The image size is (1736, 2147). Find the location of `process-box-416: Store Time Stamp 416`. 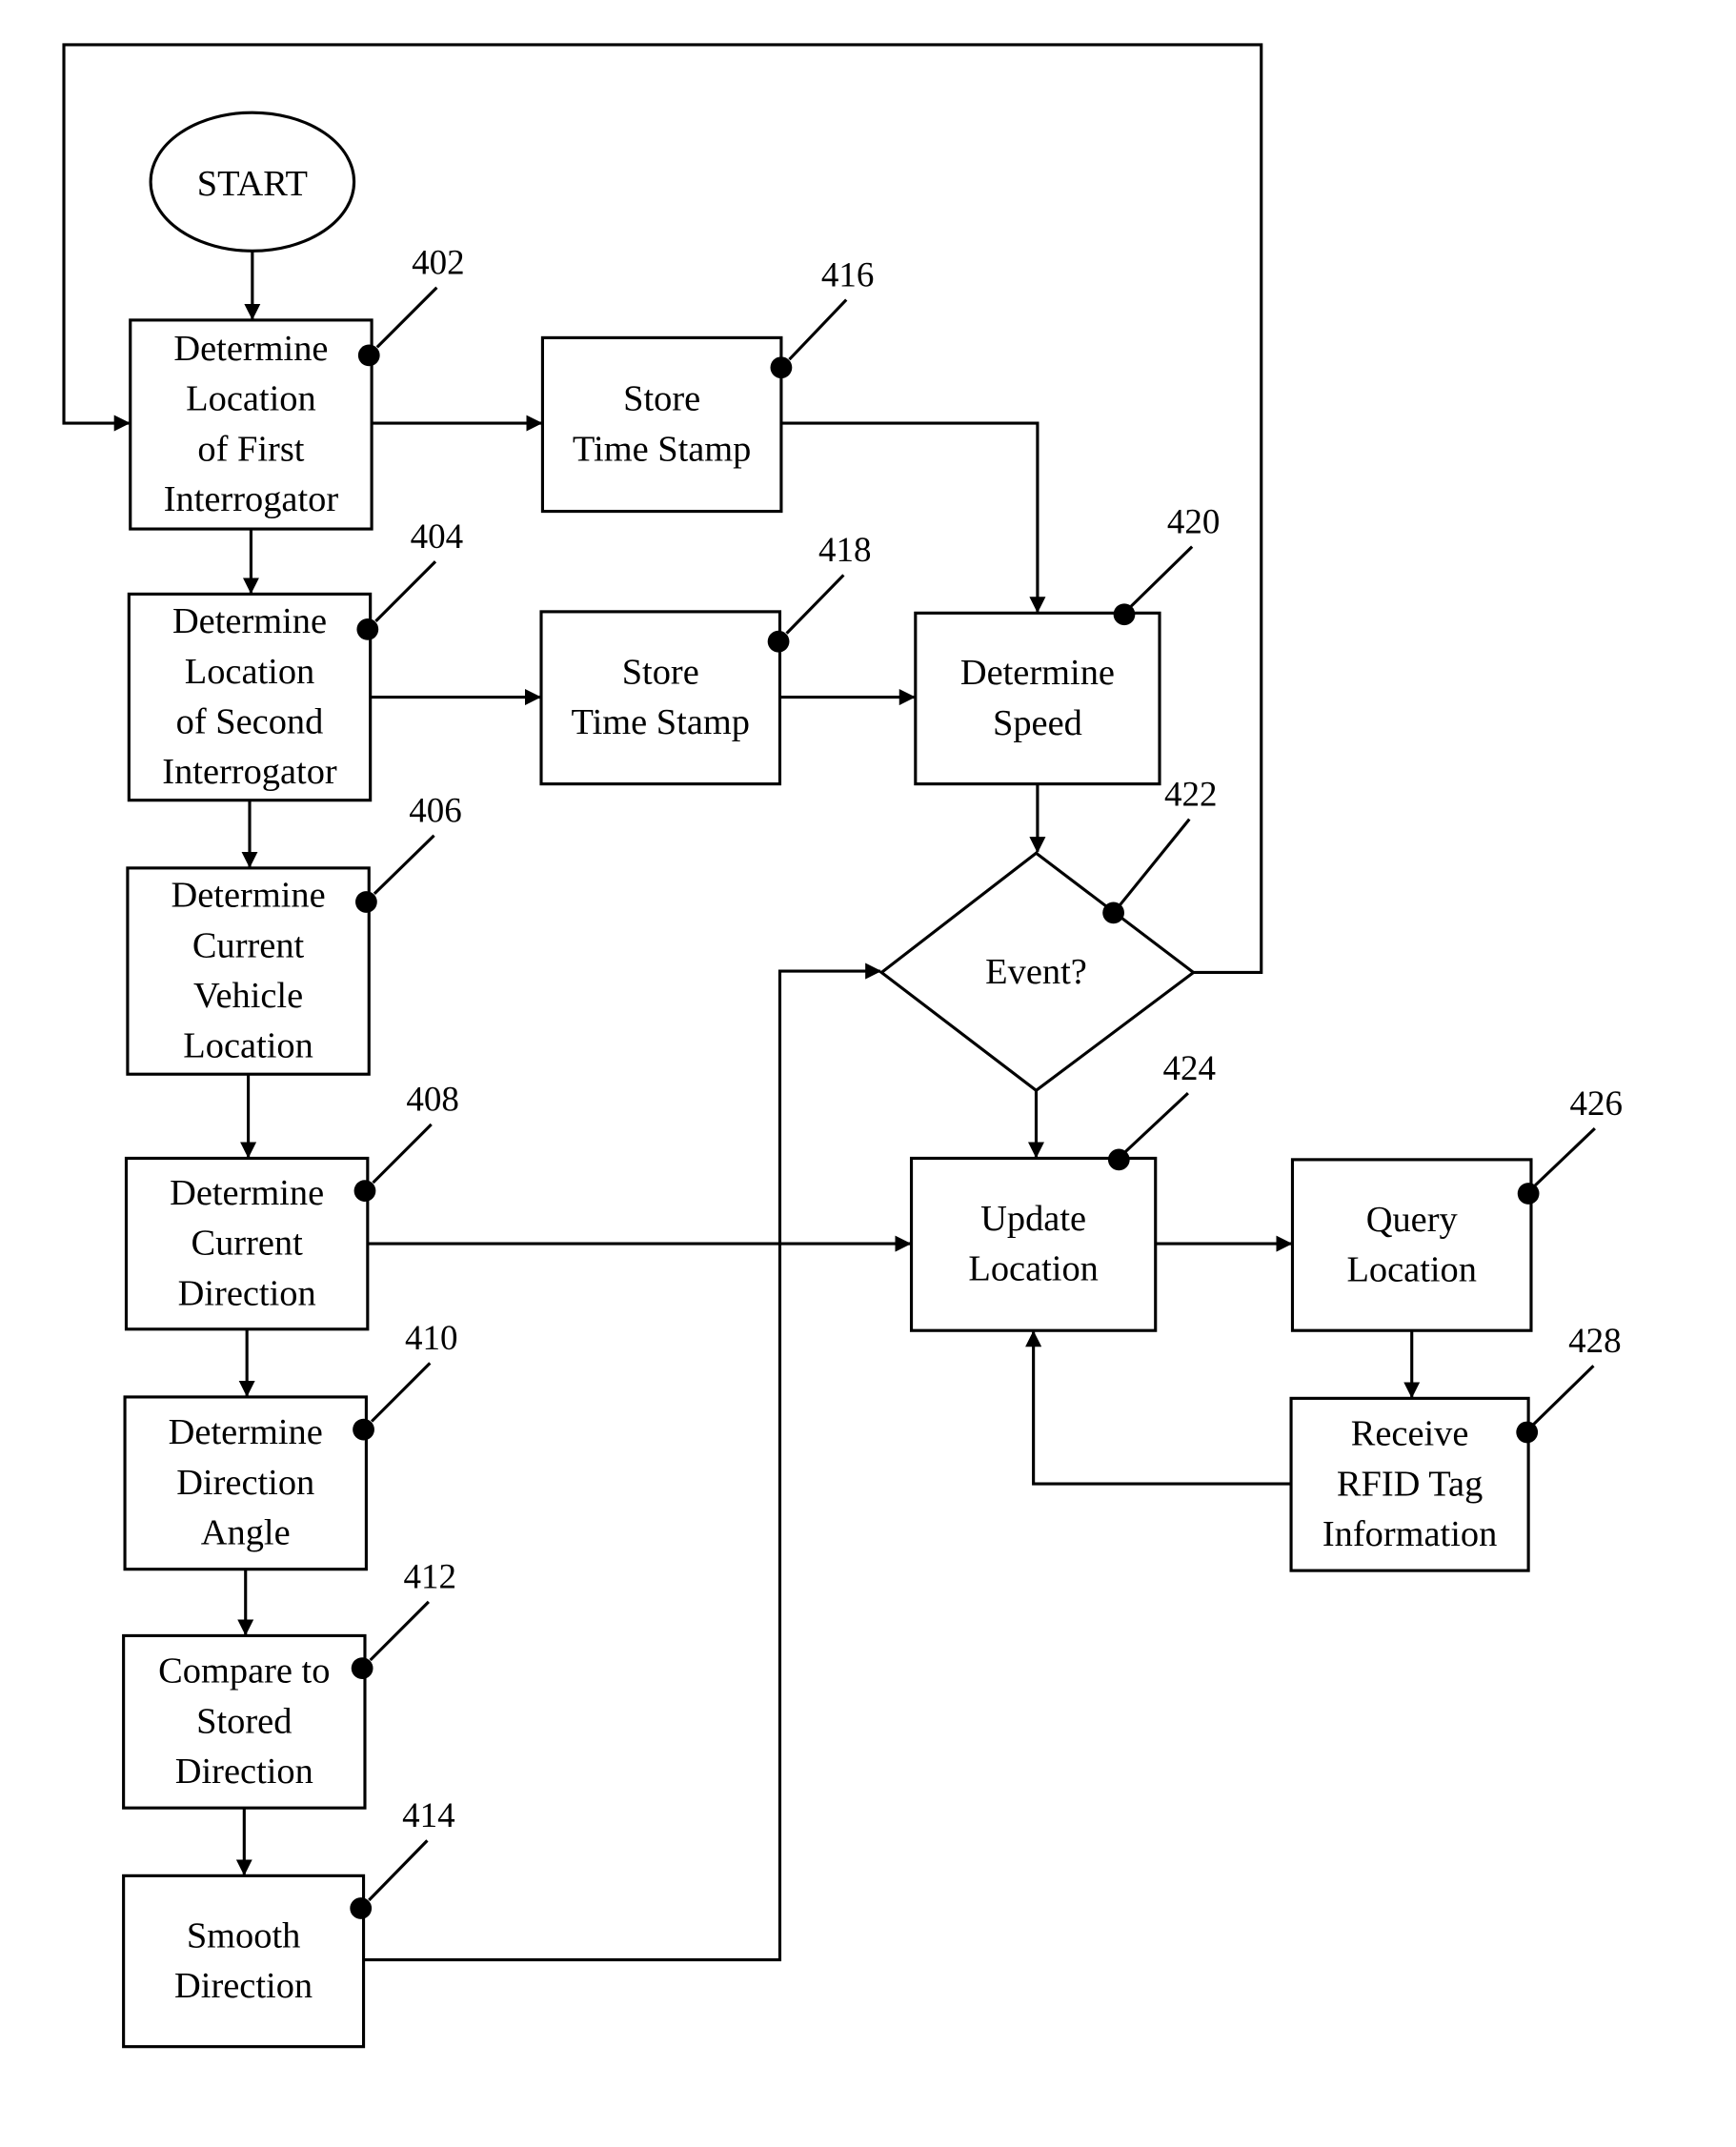

process-box-416: Store Time Stamp 416 is located at coordinates (707, 385).